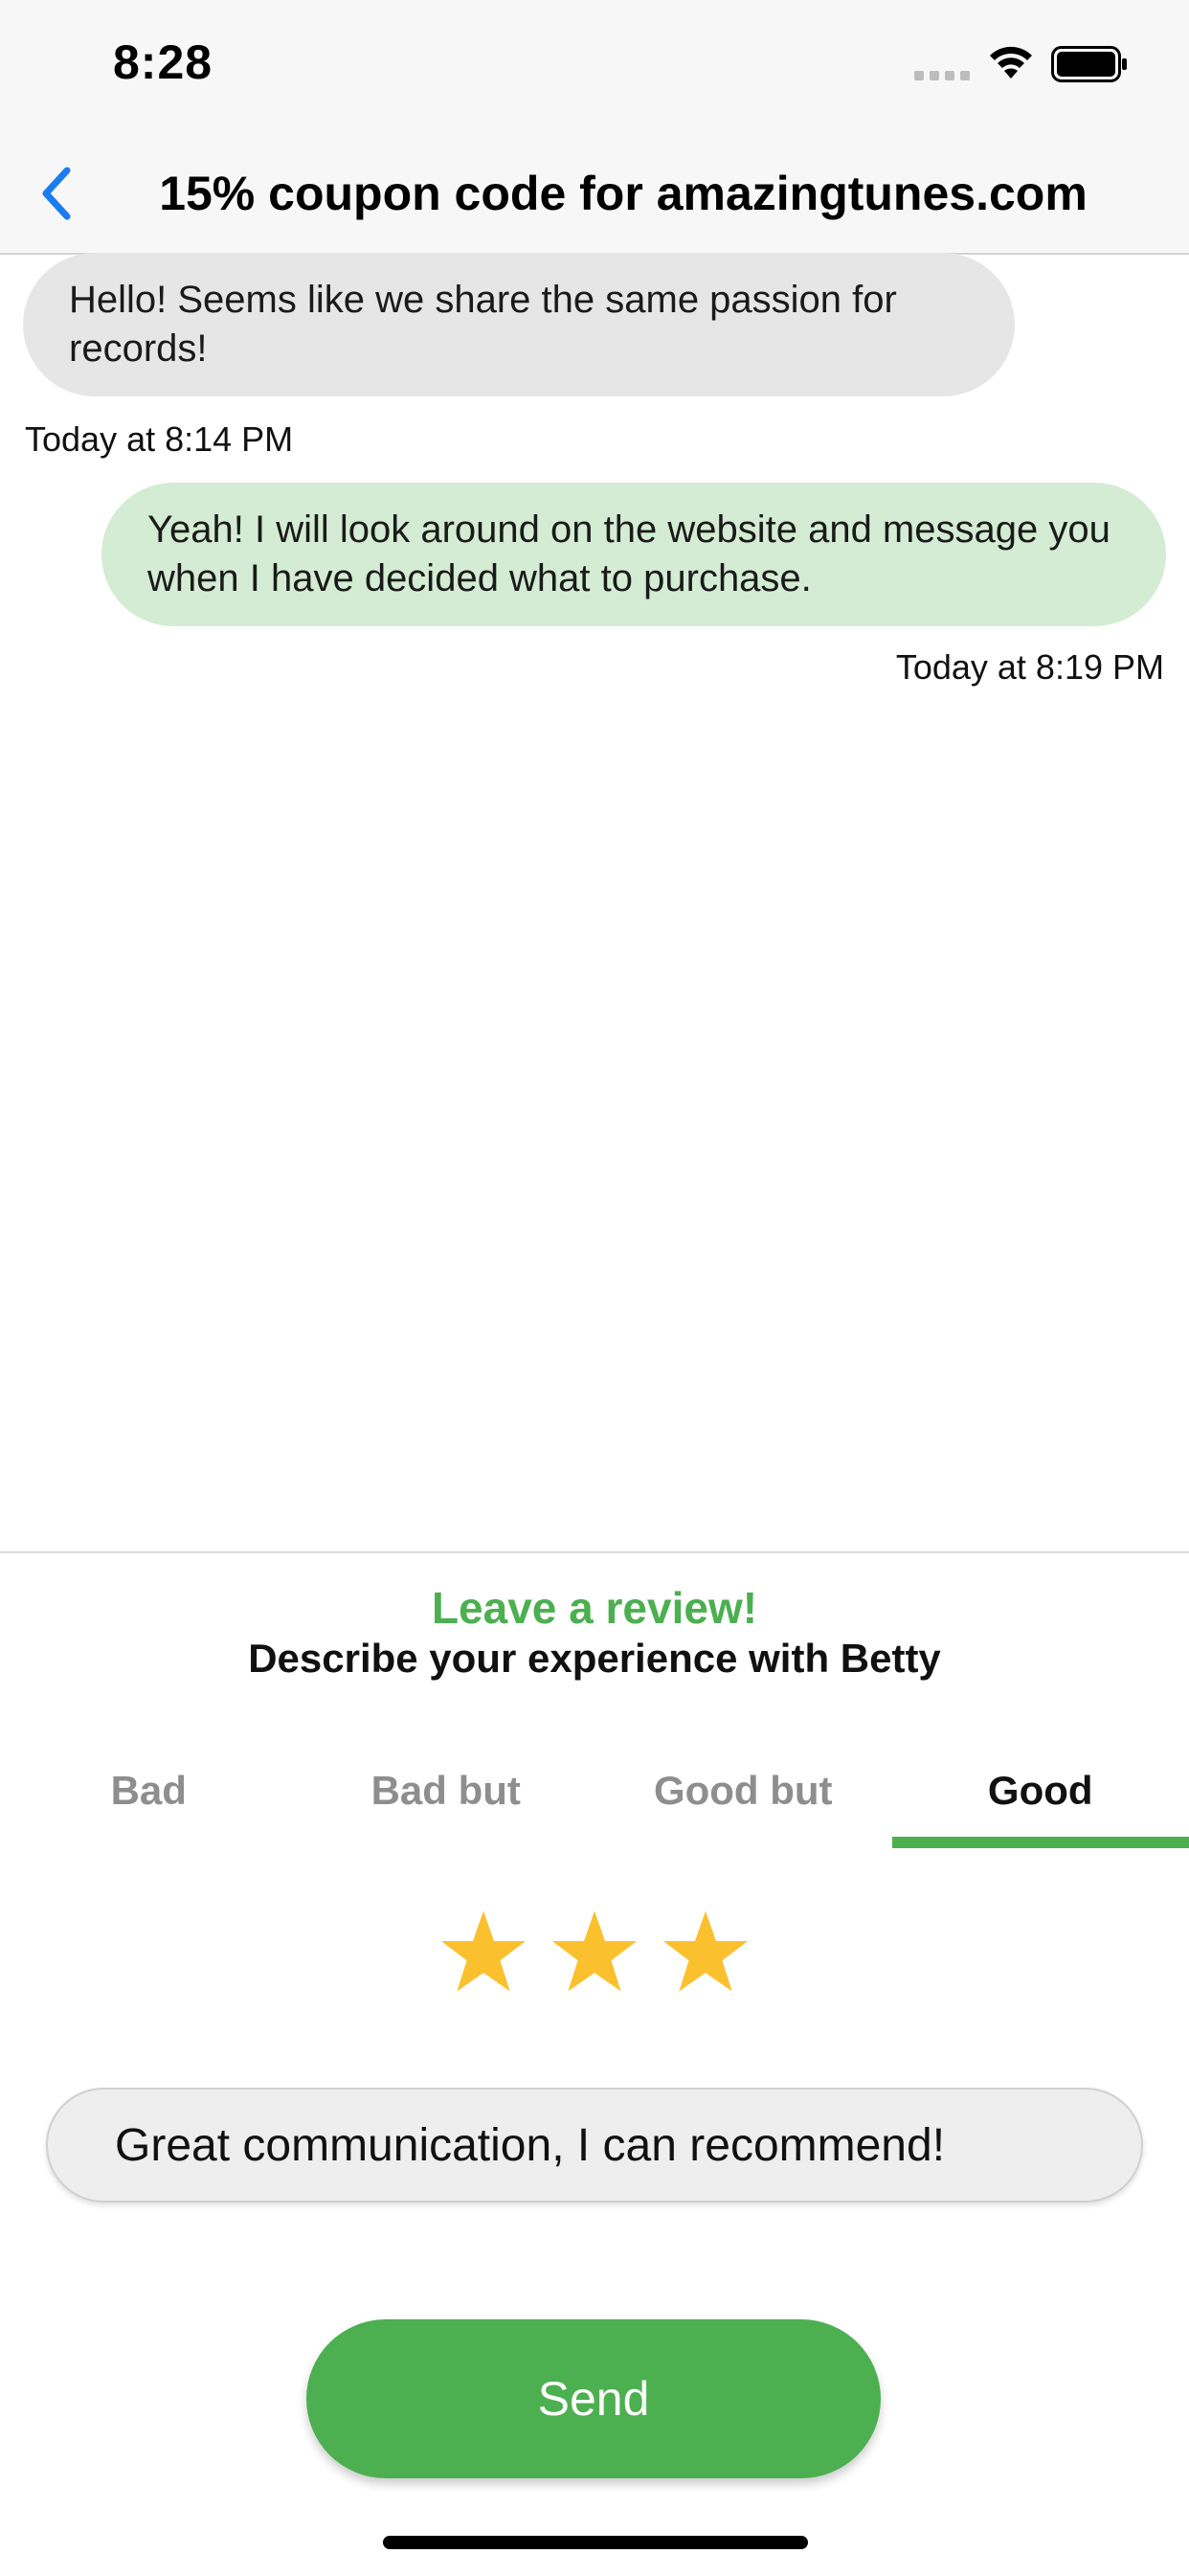  Describe the element at coordinates (1030, 667) in the screenshot. I see `message-timestamp: Today at 8:19 PM` at that location.